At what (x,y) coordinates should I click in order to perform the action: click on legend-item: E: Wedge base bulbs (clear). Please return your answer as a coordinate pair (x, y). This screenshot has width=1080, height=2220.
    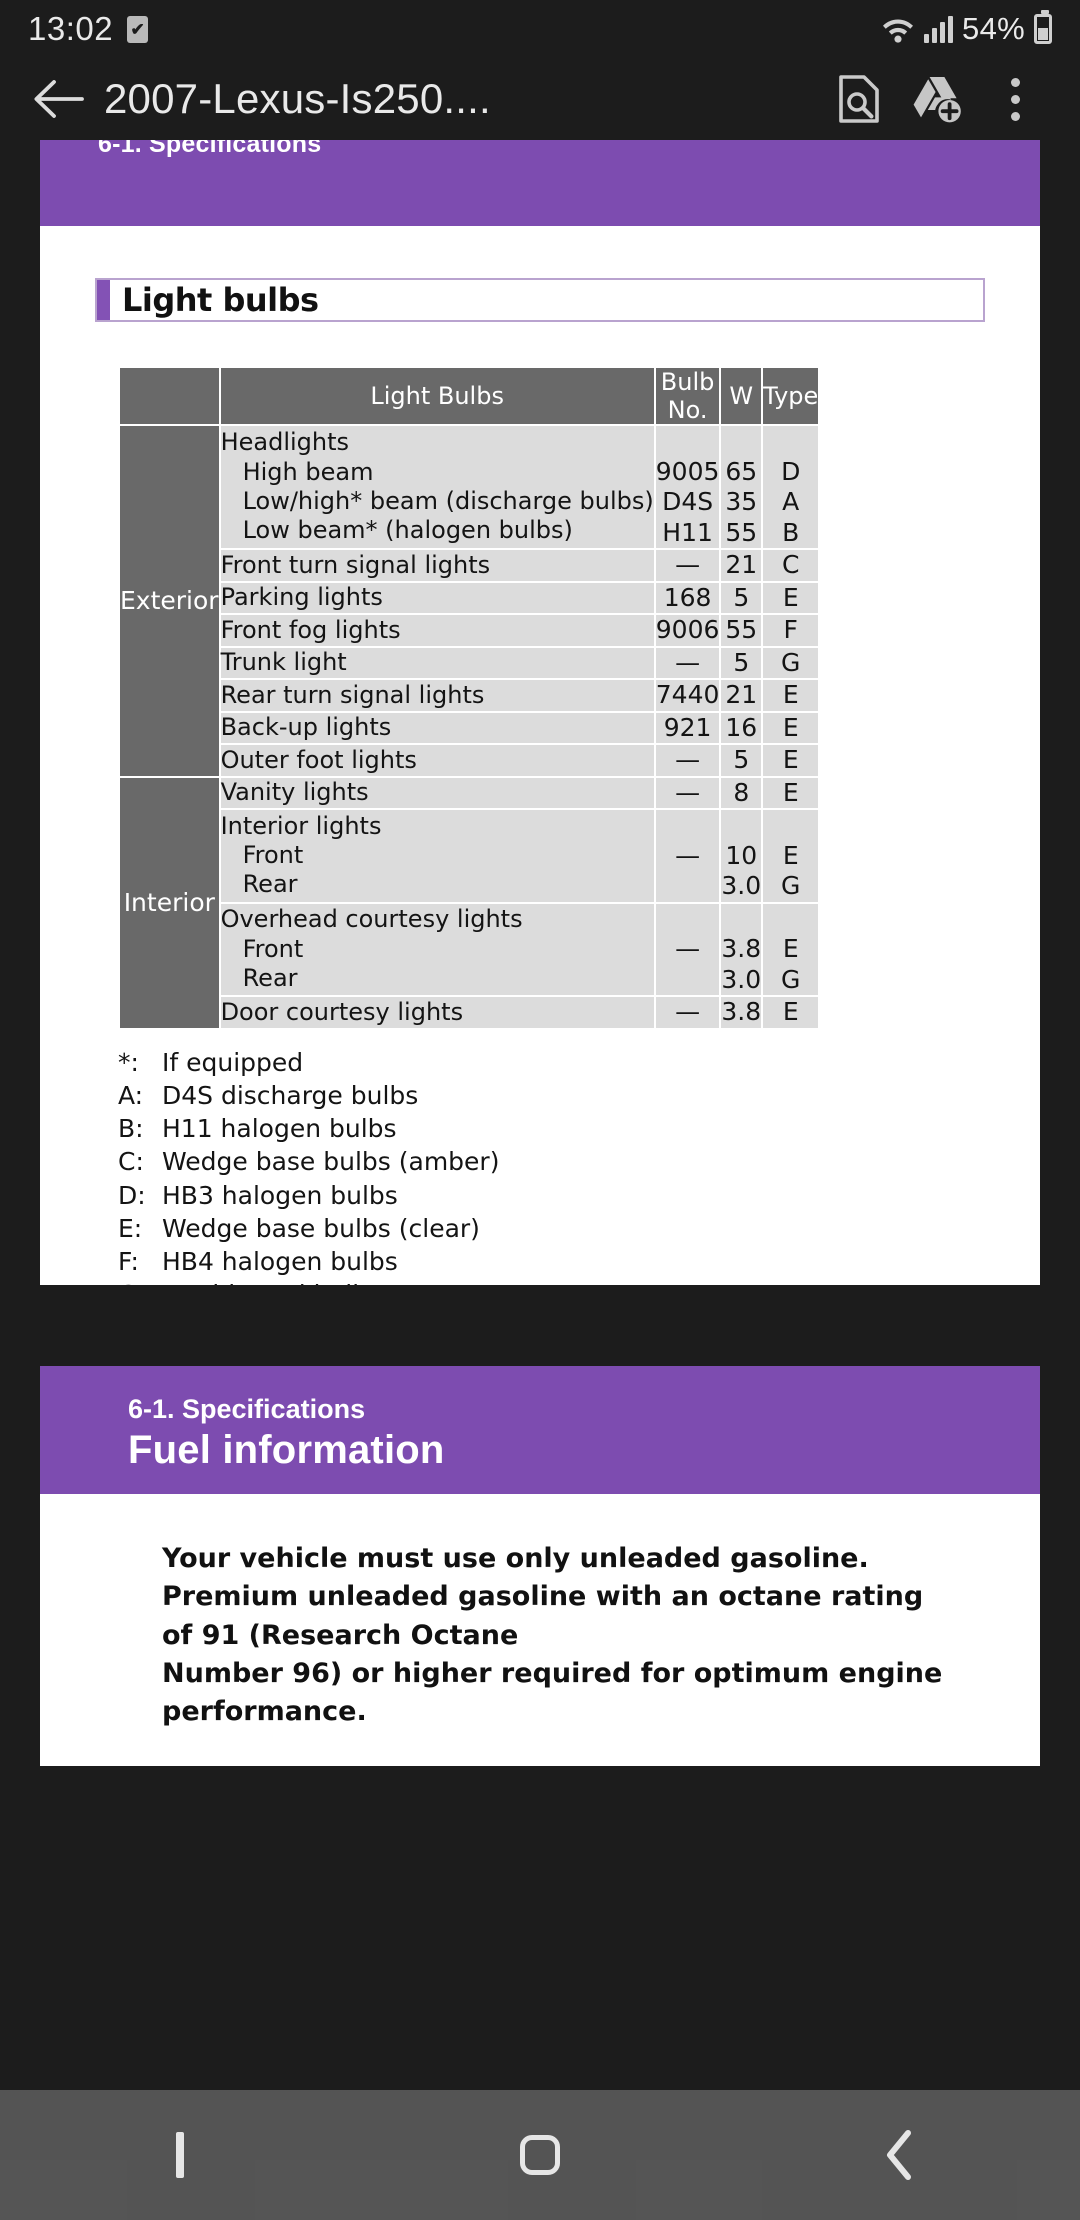
    Looking at the image, I should click on (579, 1228).